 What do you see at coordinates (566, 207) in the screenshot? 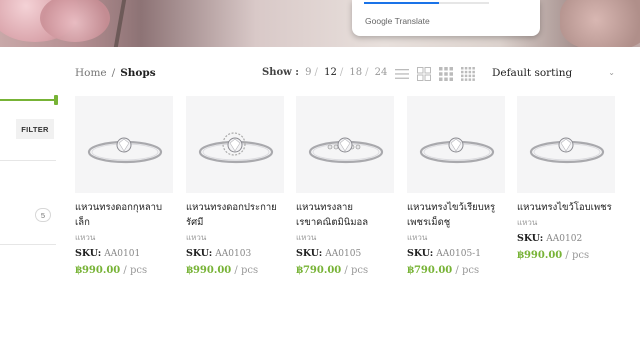
I see `product-name: แหวนทรงไขว้โอบเพชร` at bounding box center [566, 207].